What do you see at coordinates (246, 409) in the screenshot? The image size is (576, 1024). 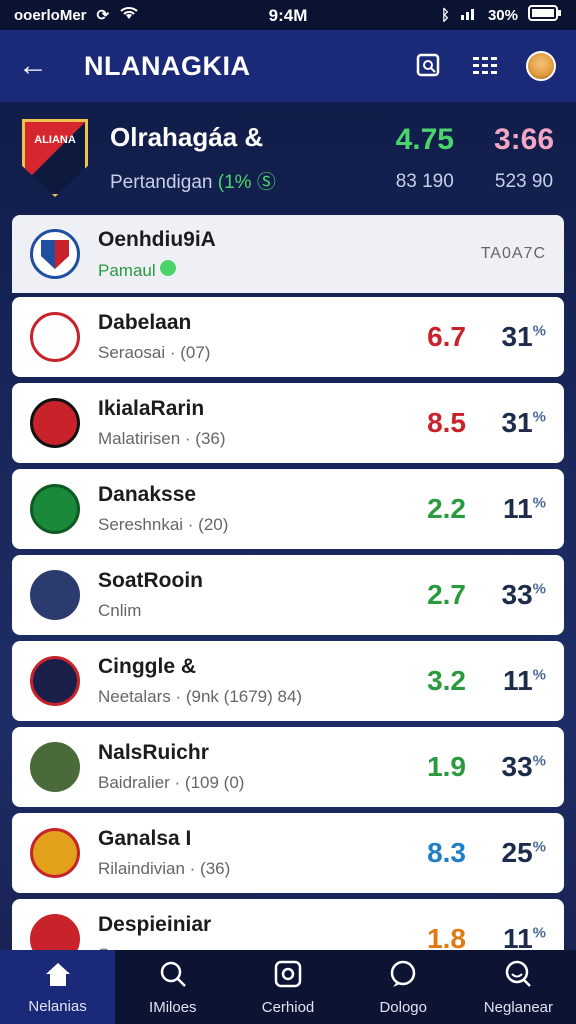 I see `team-name: IkialaRarin` at bounding box center [246, 409].